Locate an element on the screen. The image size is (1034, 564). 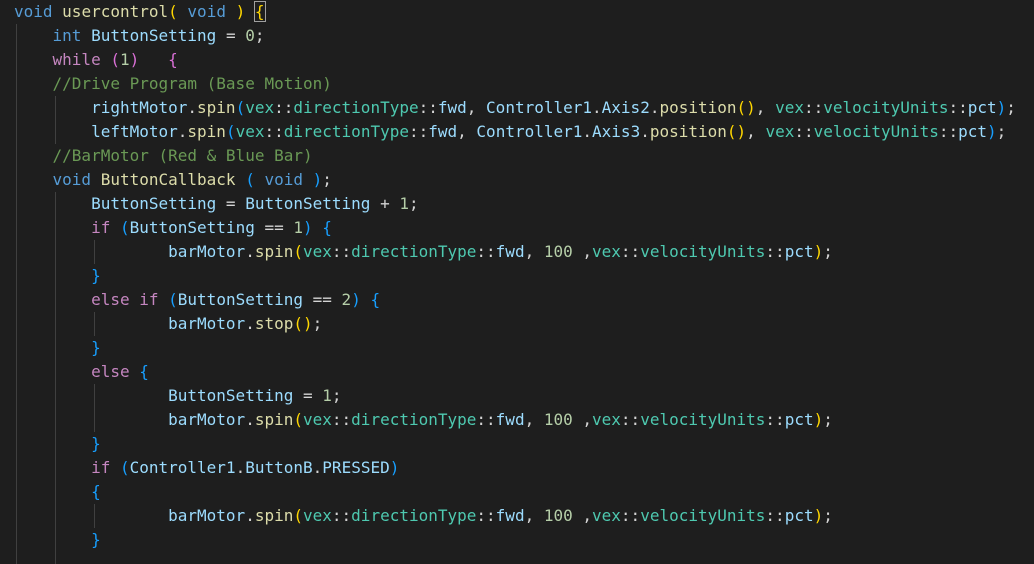
code-token: //BarMotor (Red & Blue Bar) is located at coordinates (182, 155).